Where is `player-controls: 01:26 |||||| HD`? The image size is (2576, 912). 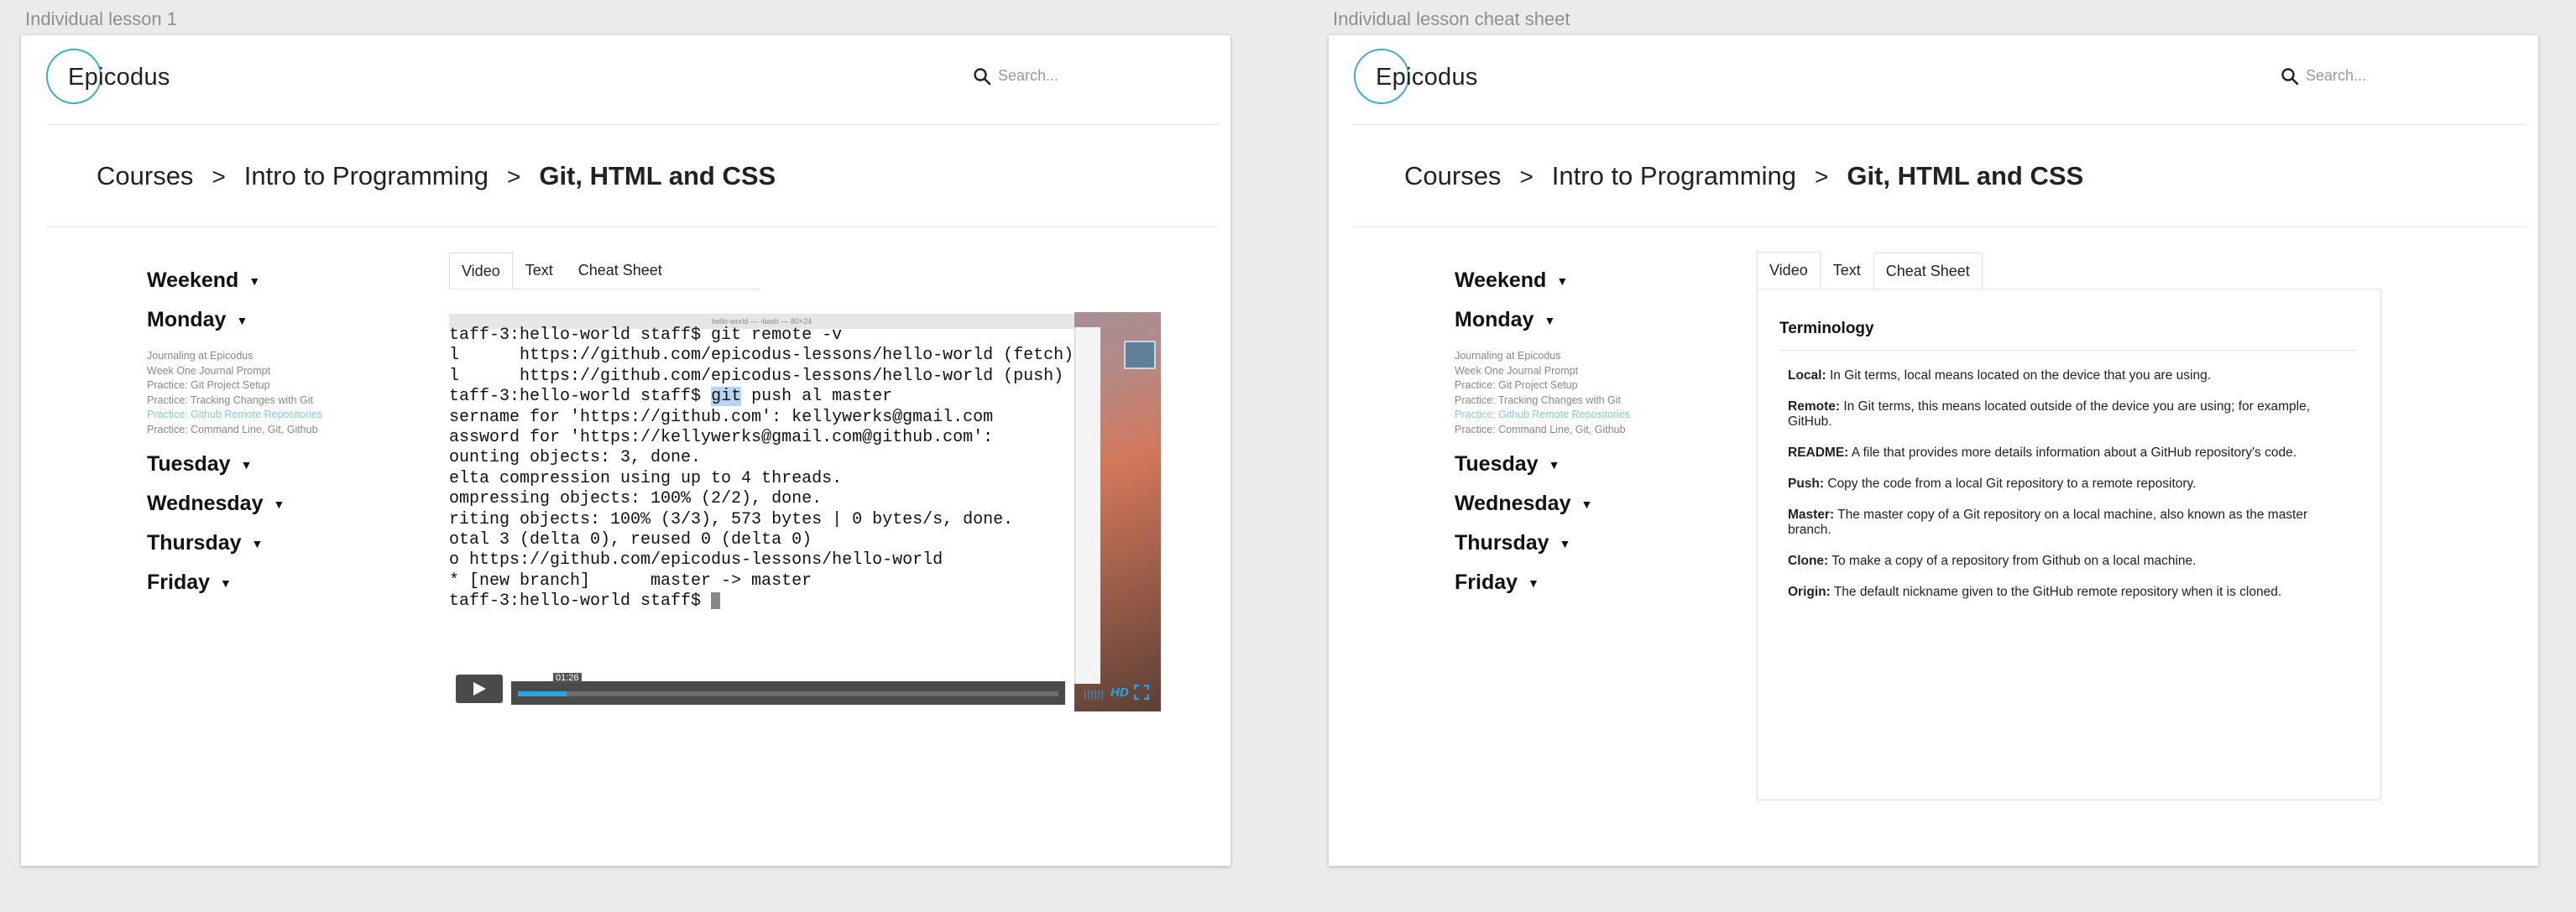
player-controls: 01:26 |||||| HD is located at coordinates (804, 690).